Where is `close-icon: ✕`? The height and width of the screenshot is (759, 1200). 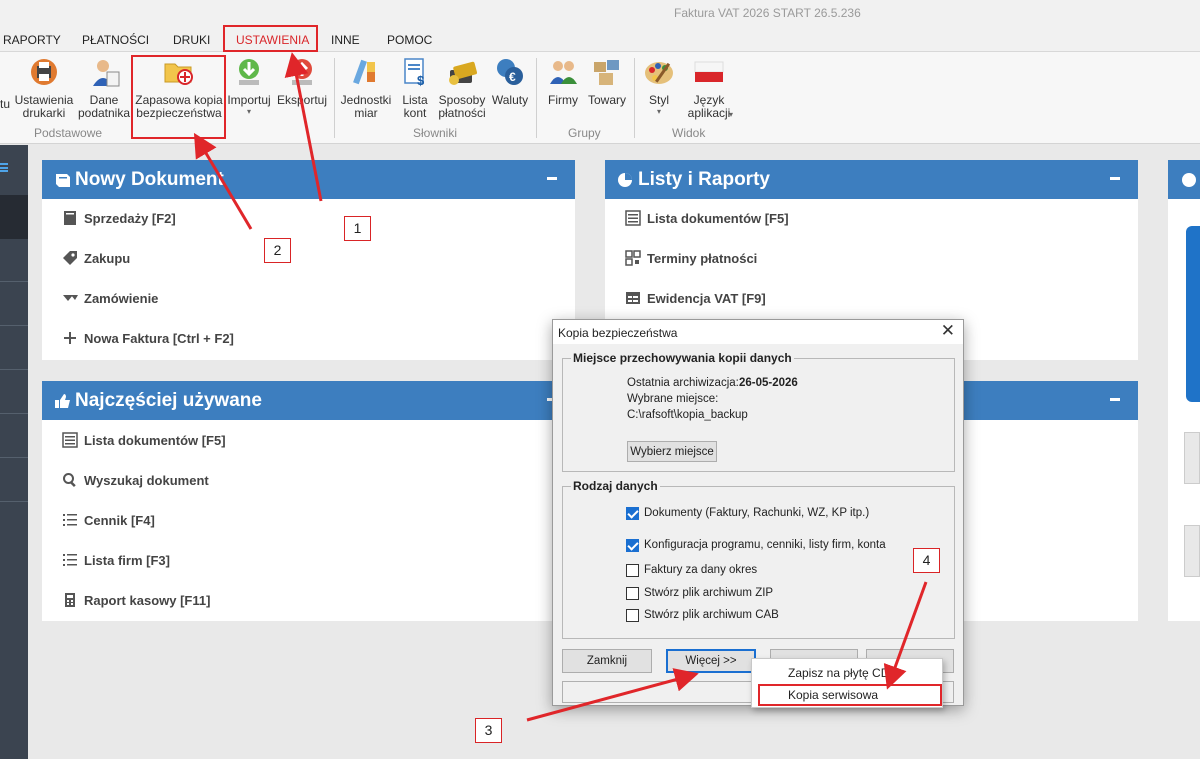 close-icon: ✕ is located at coordinates (948, 331).